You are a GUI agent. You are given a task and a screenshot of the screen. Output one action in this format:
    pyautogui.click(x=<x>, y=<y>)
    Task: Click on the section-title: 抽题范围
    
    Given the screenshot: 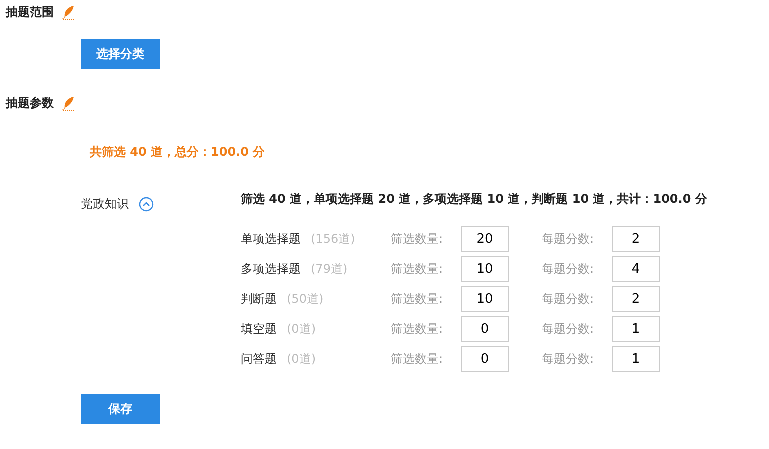 What is the action you would take?
    pyautogui.click(x=30, y=12)
    